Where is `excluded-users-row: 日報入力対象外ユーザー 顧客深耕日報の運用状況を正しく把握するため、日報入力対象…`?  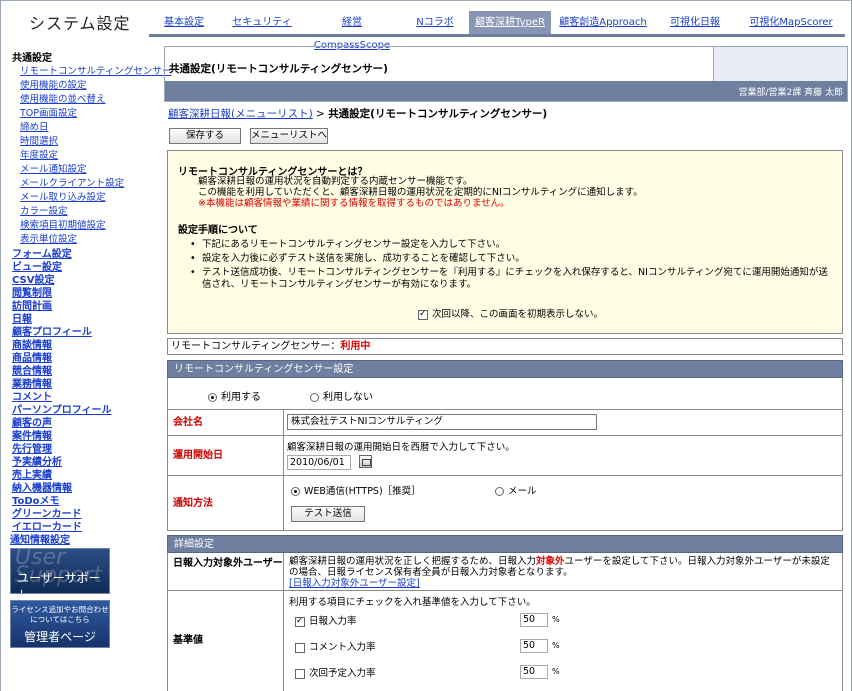
excluded-users-row: 日報入力対象外ユーザー 顧客深耕日報の運用状況を正しく把握するため、日報入力対象… is located at coordinates (505, 572).